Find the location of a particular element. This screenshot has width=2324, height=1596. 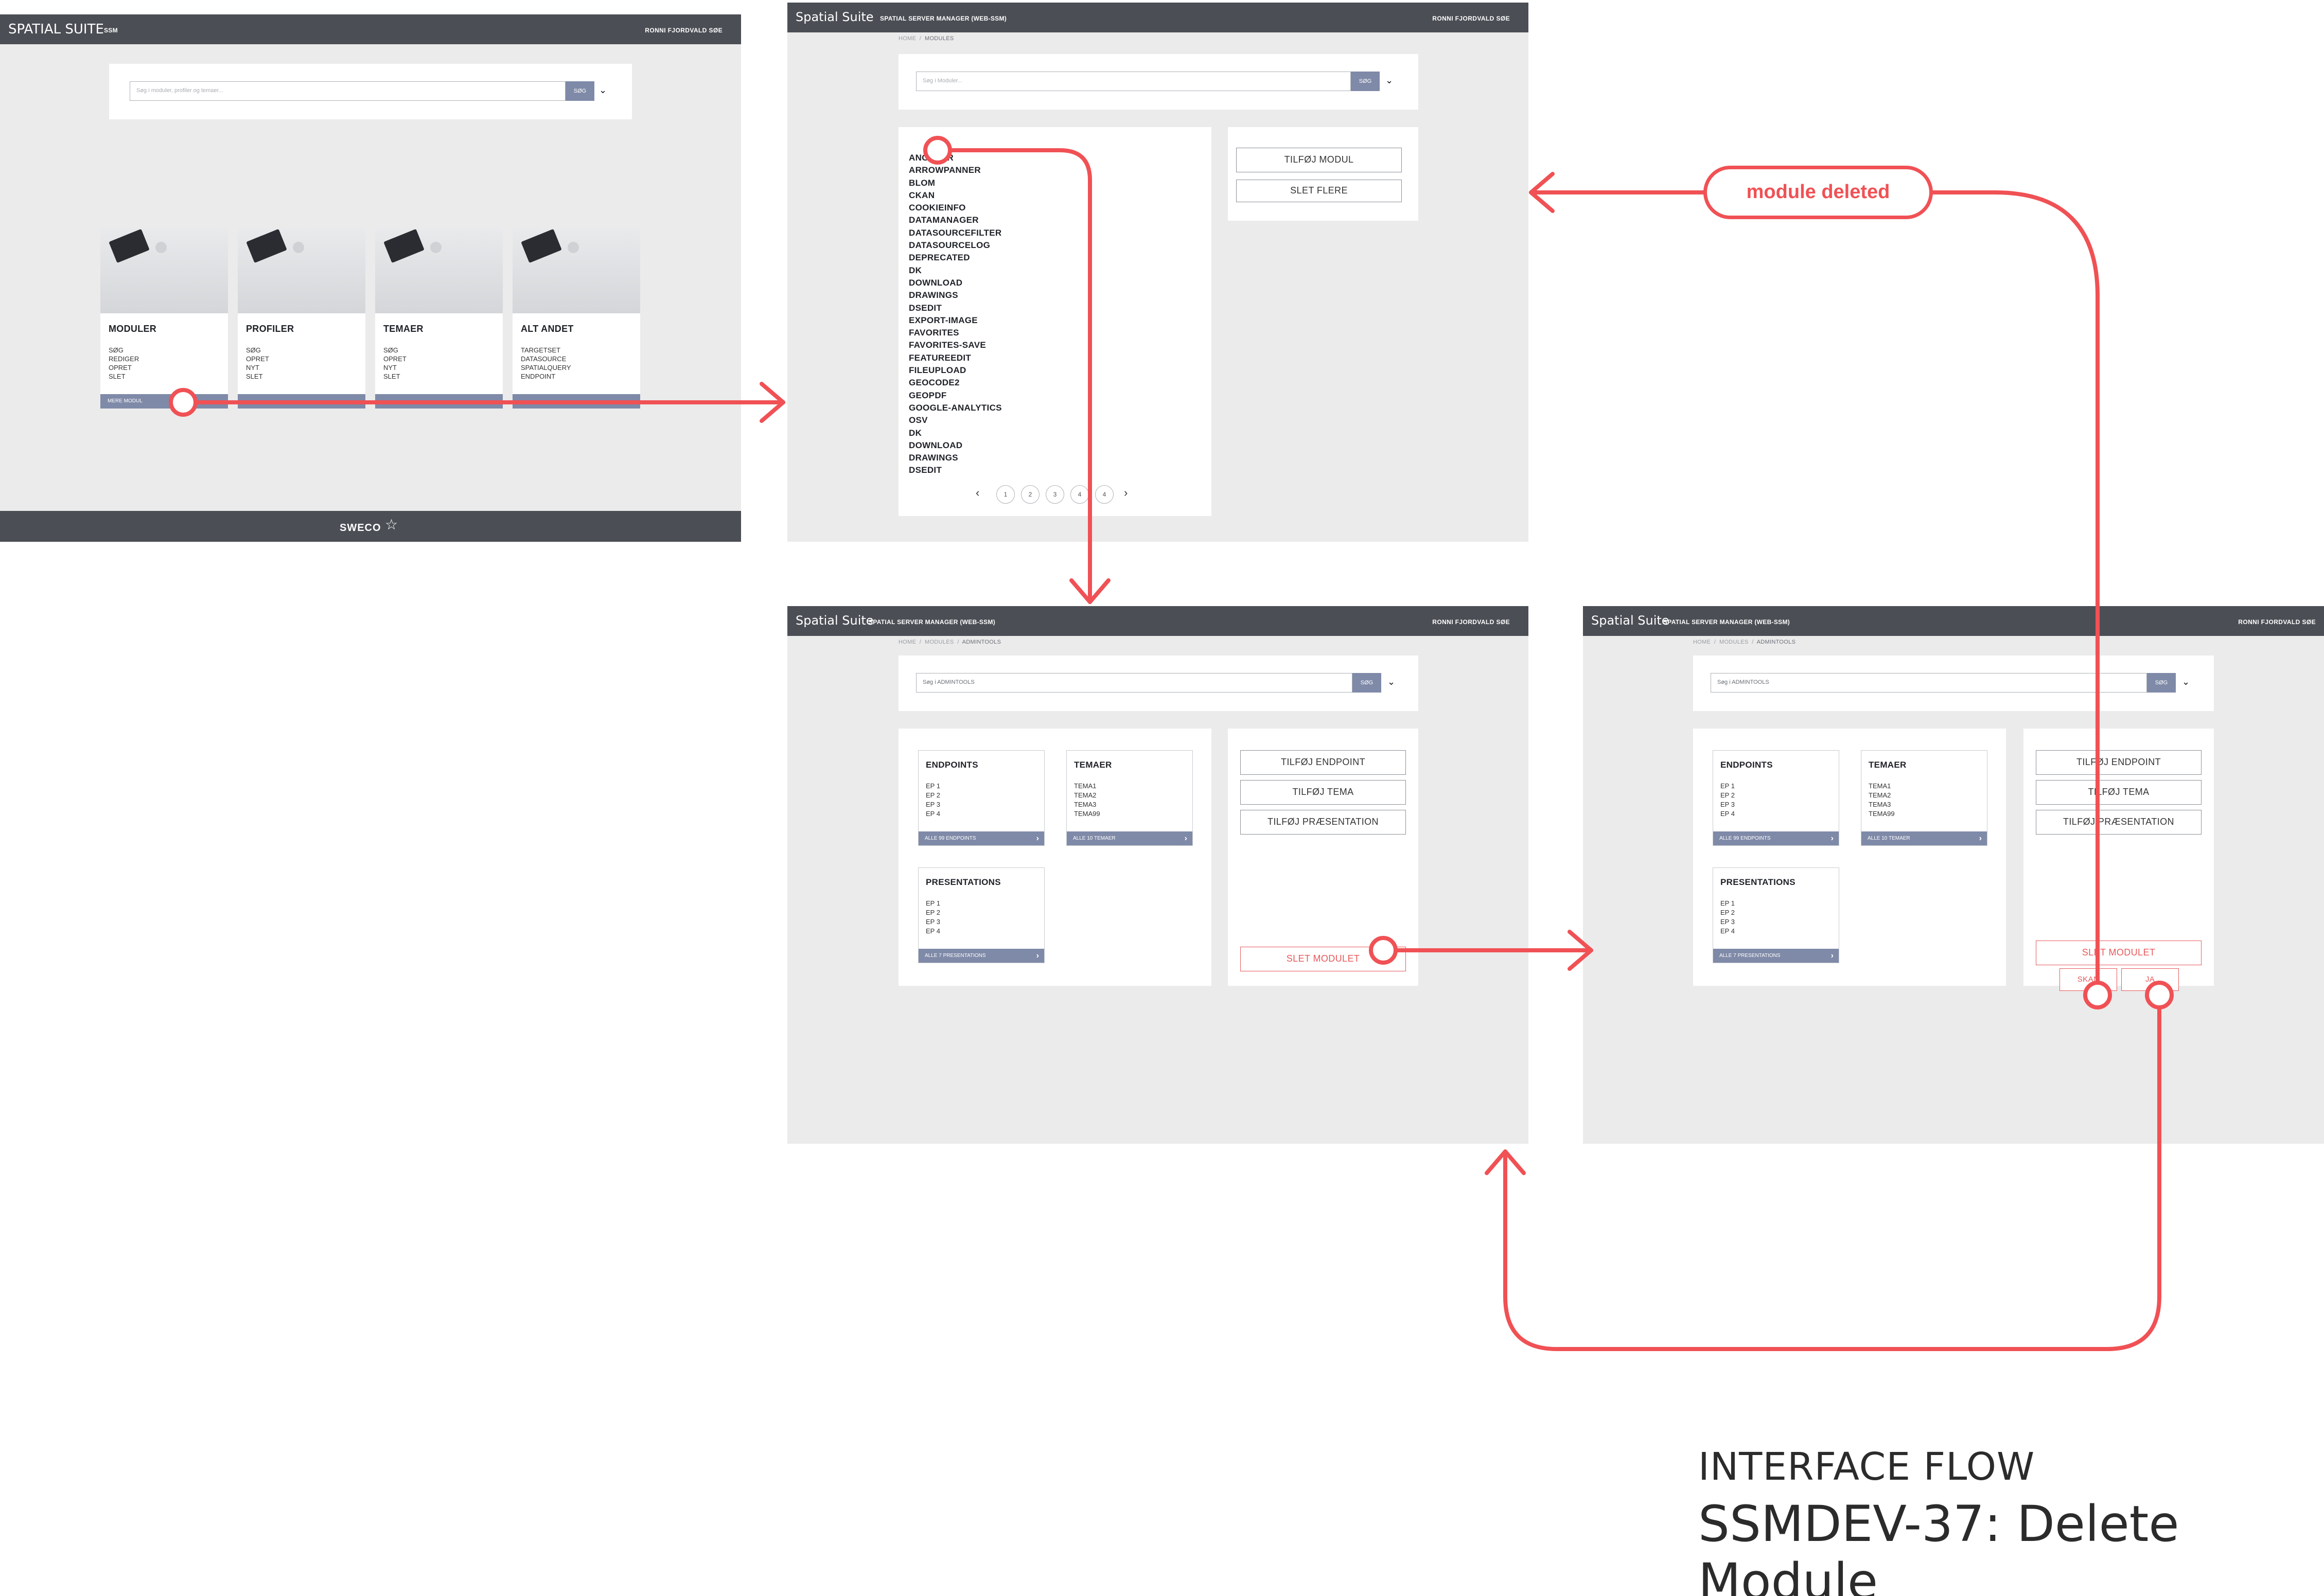

flow-arrow-modules-to-admintools is located at coordinates (1020, 376).